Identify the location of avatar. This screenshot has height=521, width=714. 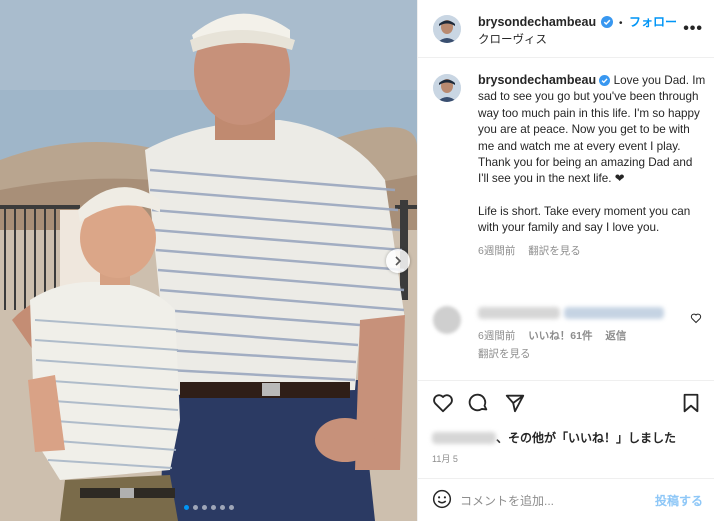
(447, 29).